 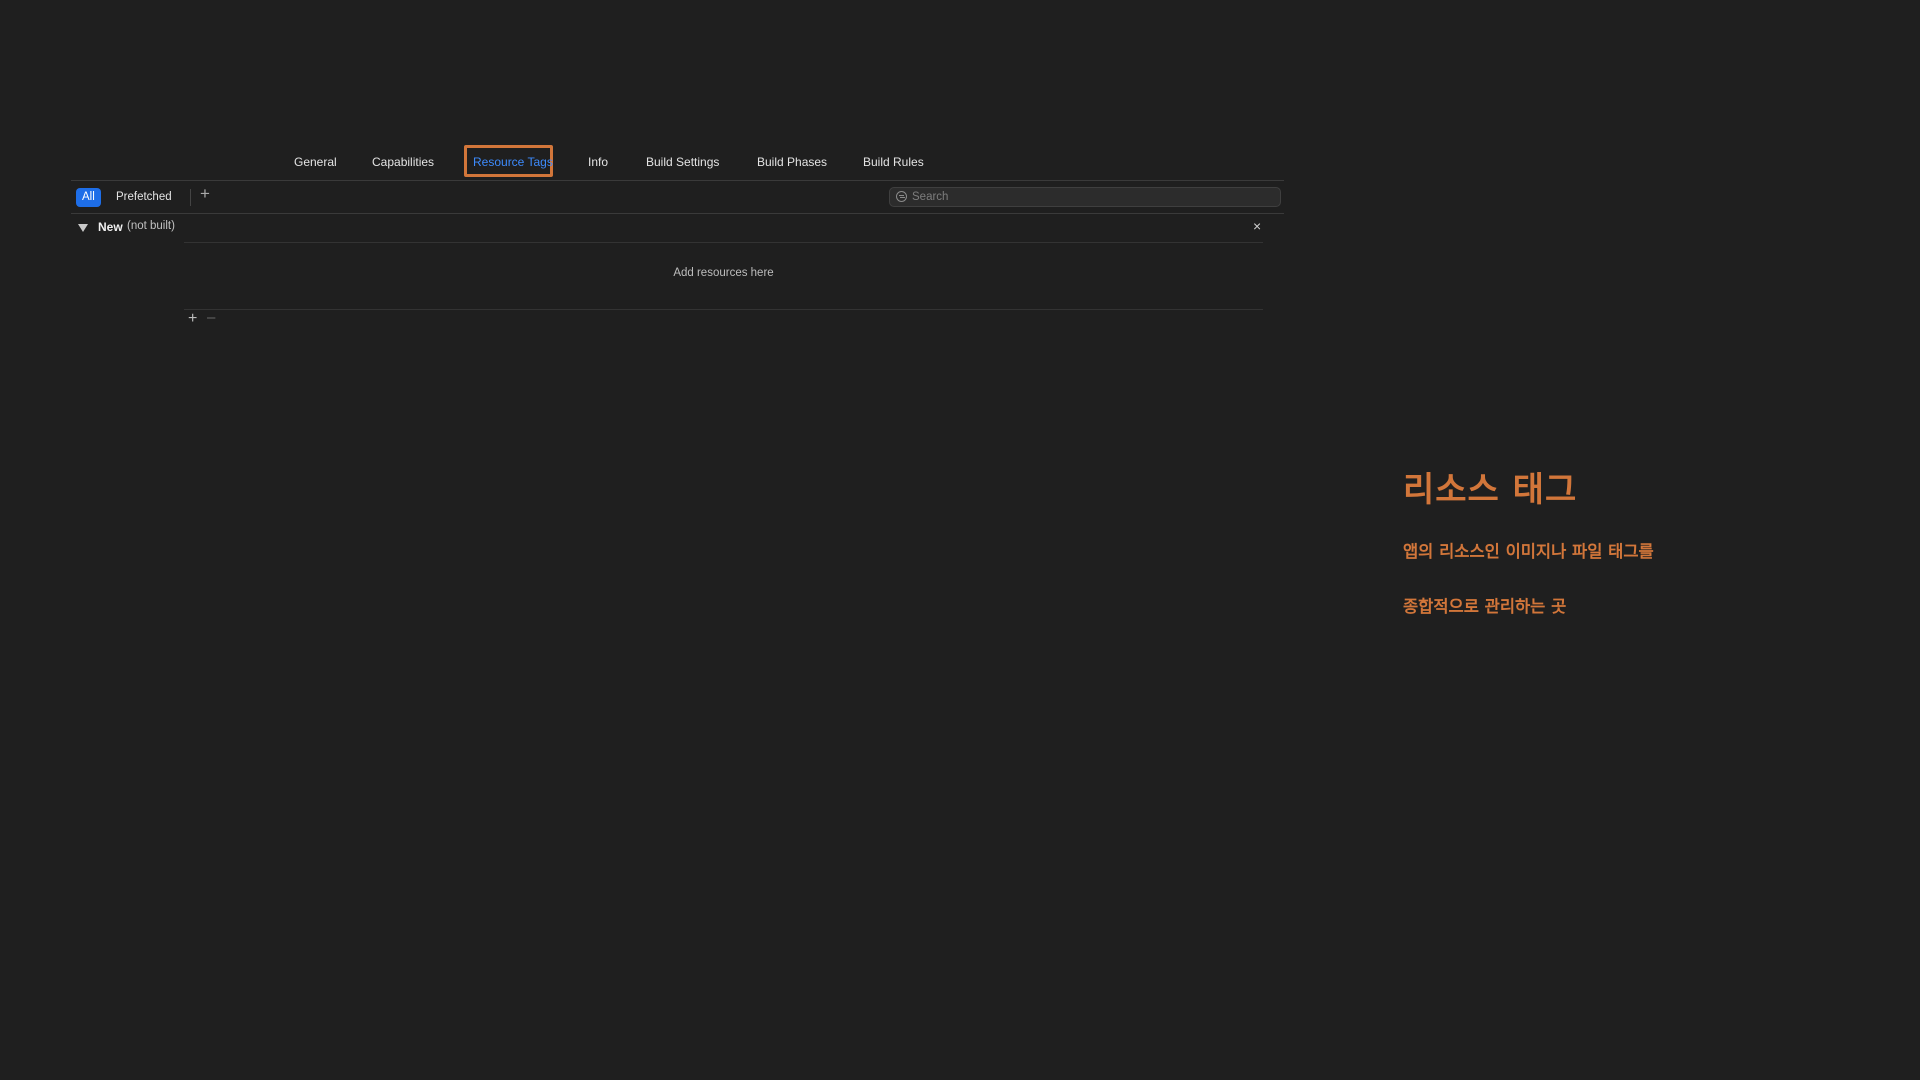 I want to click on add-tag-icon: +, so click(x=205, y=194).